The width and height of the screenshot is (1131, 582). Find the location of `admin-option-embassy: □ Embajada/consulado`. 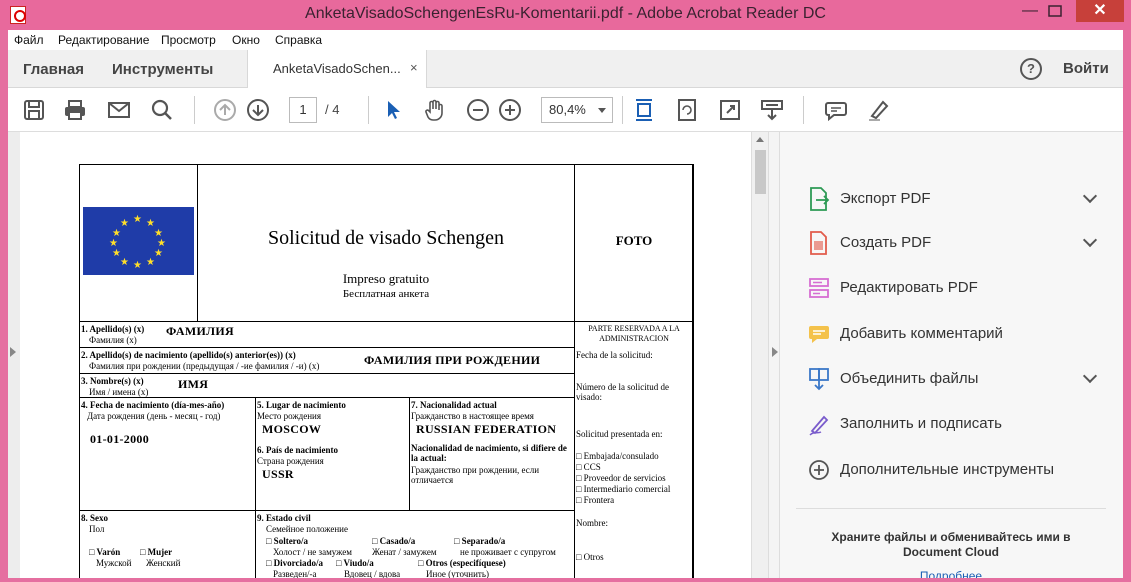

admin-option-embassy: □ Embajada/consulado is located at coordinates (617, 456).